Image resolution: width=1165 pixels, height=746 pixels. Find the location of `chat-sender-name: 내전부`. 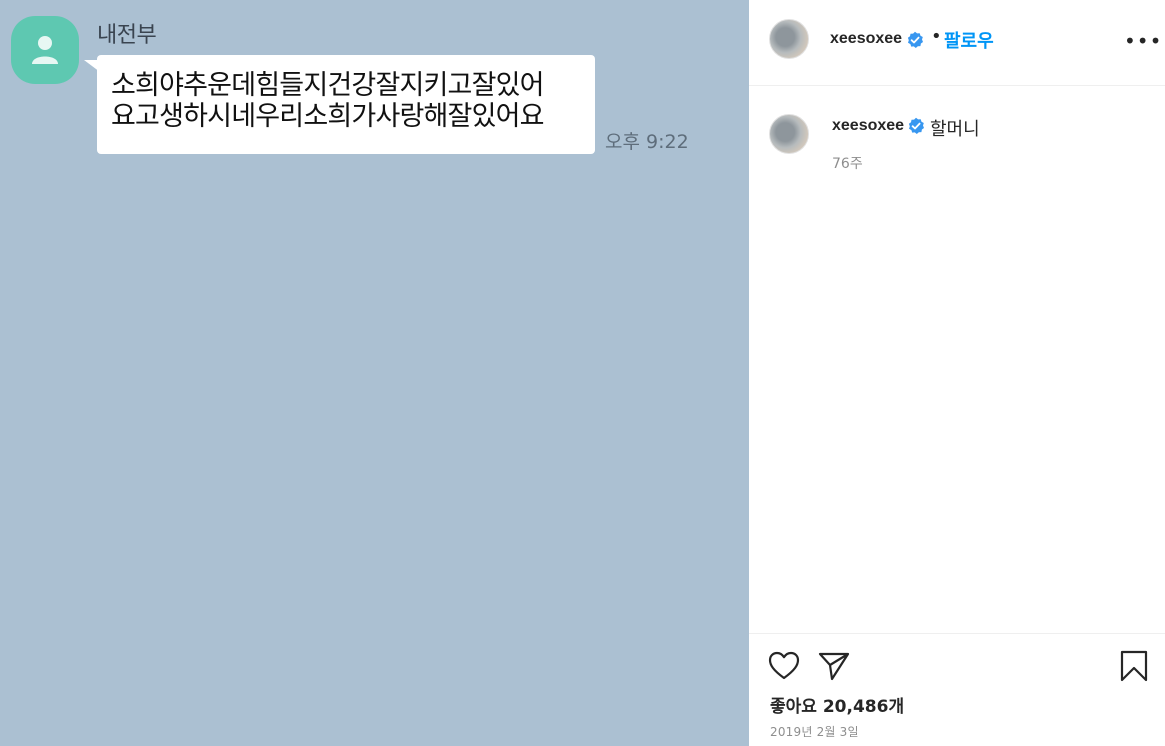

chat-sender-name: 내전부 is located at coordinates (127, 35).